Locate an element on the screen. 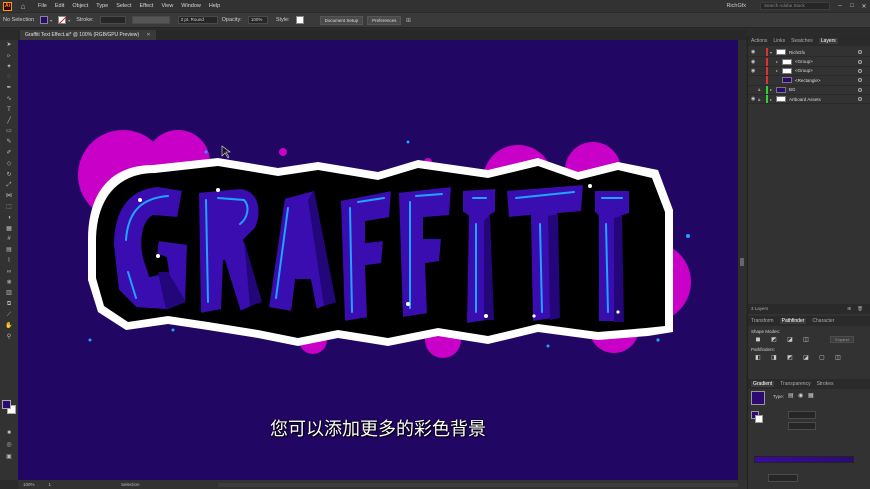  menu-edit: Edit is located at coordinates (59, 6).